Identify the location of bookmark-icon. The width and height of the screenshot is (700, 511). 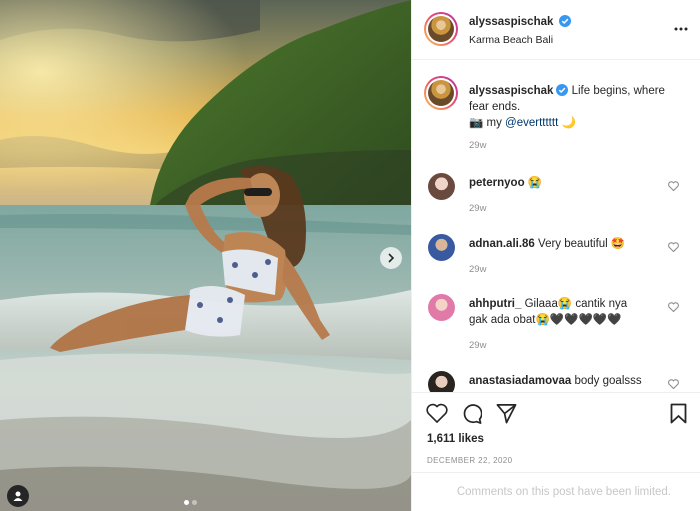
(678, 413).